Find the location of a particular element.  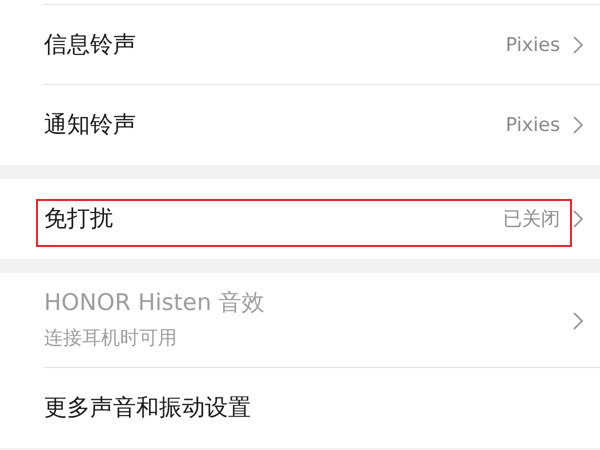

setting-title: 通知铃声 is located at coordinates (90, 125).